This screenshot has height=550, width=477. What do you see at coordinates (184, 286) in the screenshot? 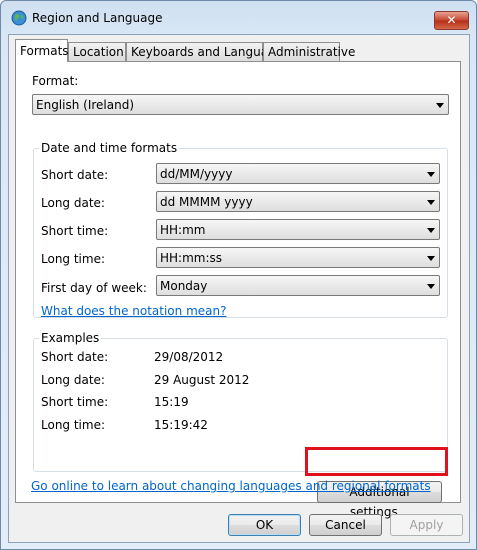
I see `first-day-value: Monday` at bounding box center [184, 286].